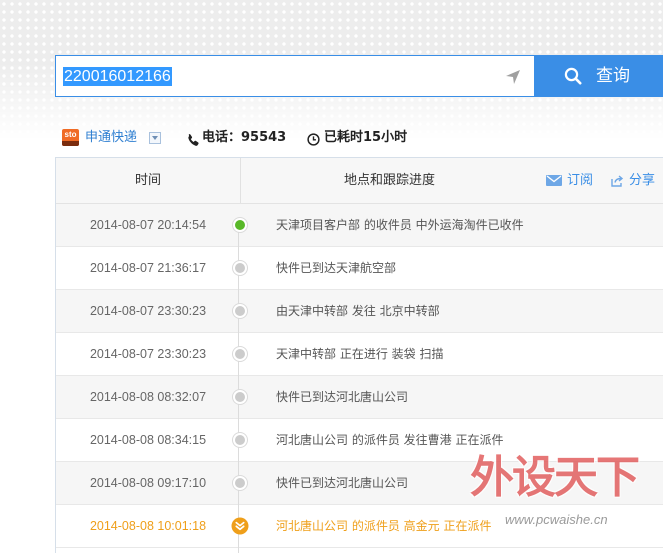 The width and height of the screenshot is (663, 553). I want to click on delivering-dot-icon, so click(240, 526).